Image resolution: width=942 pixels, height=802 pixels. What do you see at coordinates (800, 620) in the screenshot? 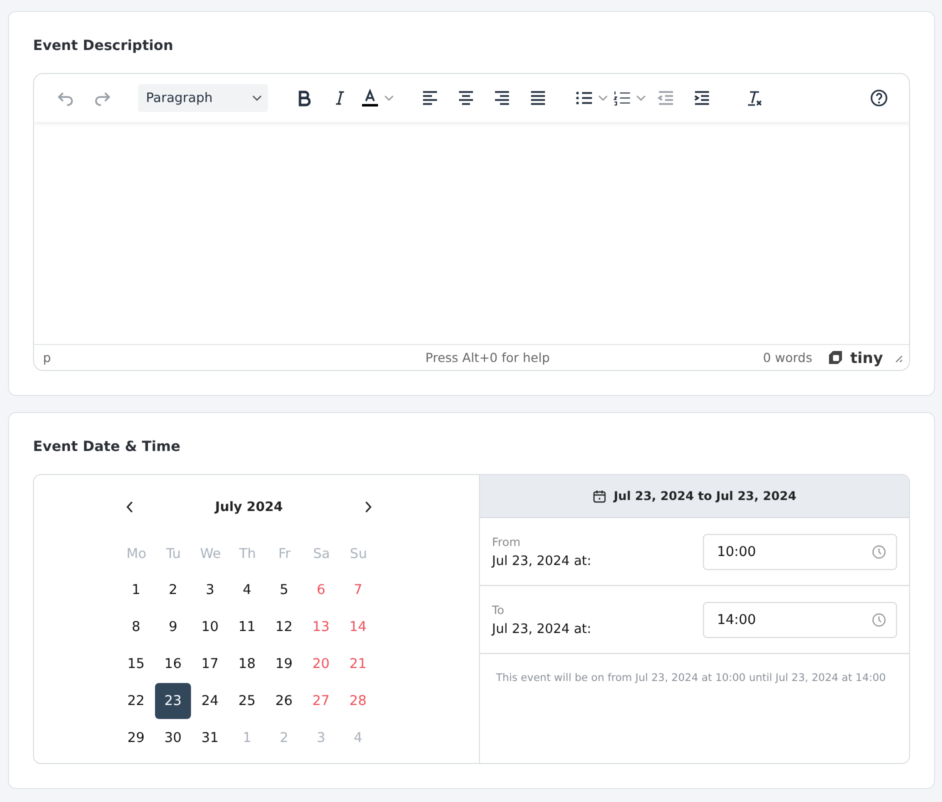
I see `time-field: 14:00` at bounding box center [800, 620].